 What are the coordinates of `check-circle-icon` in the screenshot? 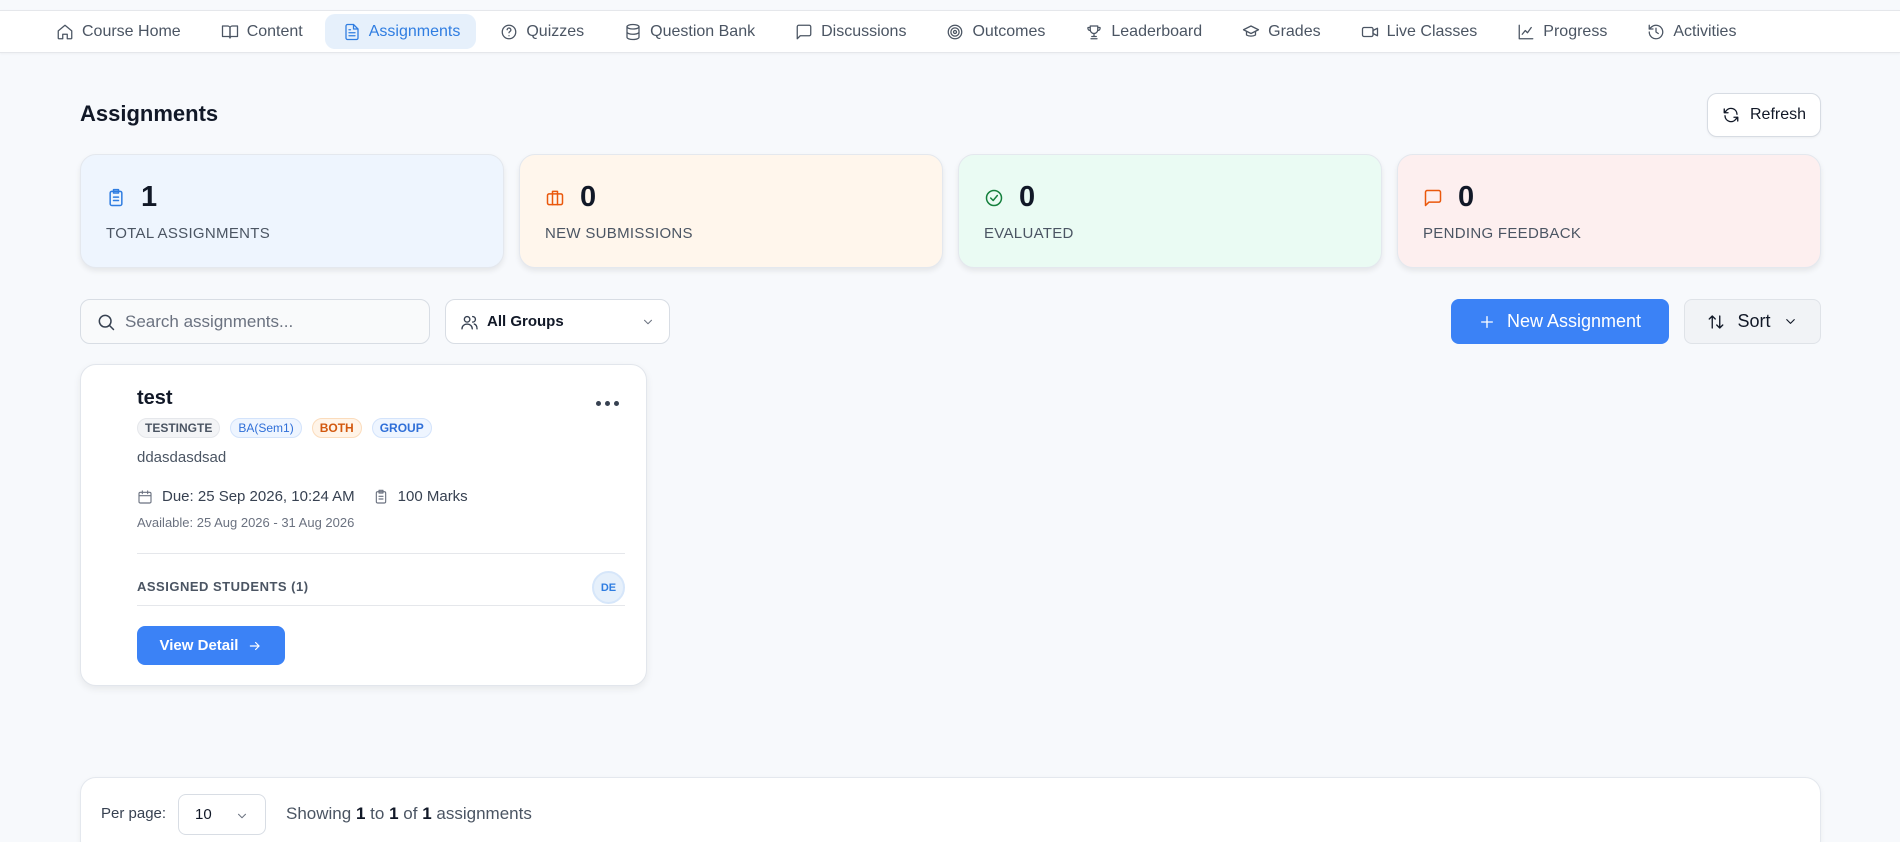 It's located at (994, 198).